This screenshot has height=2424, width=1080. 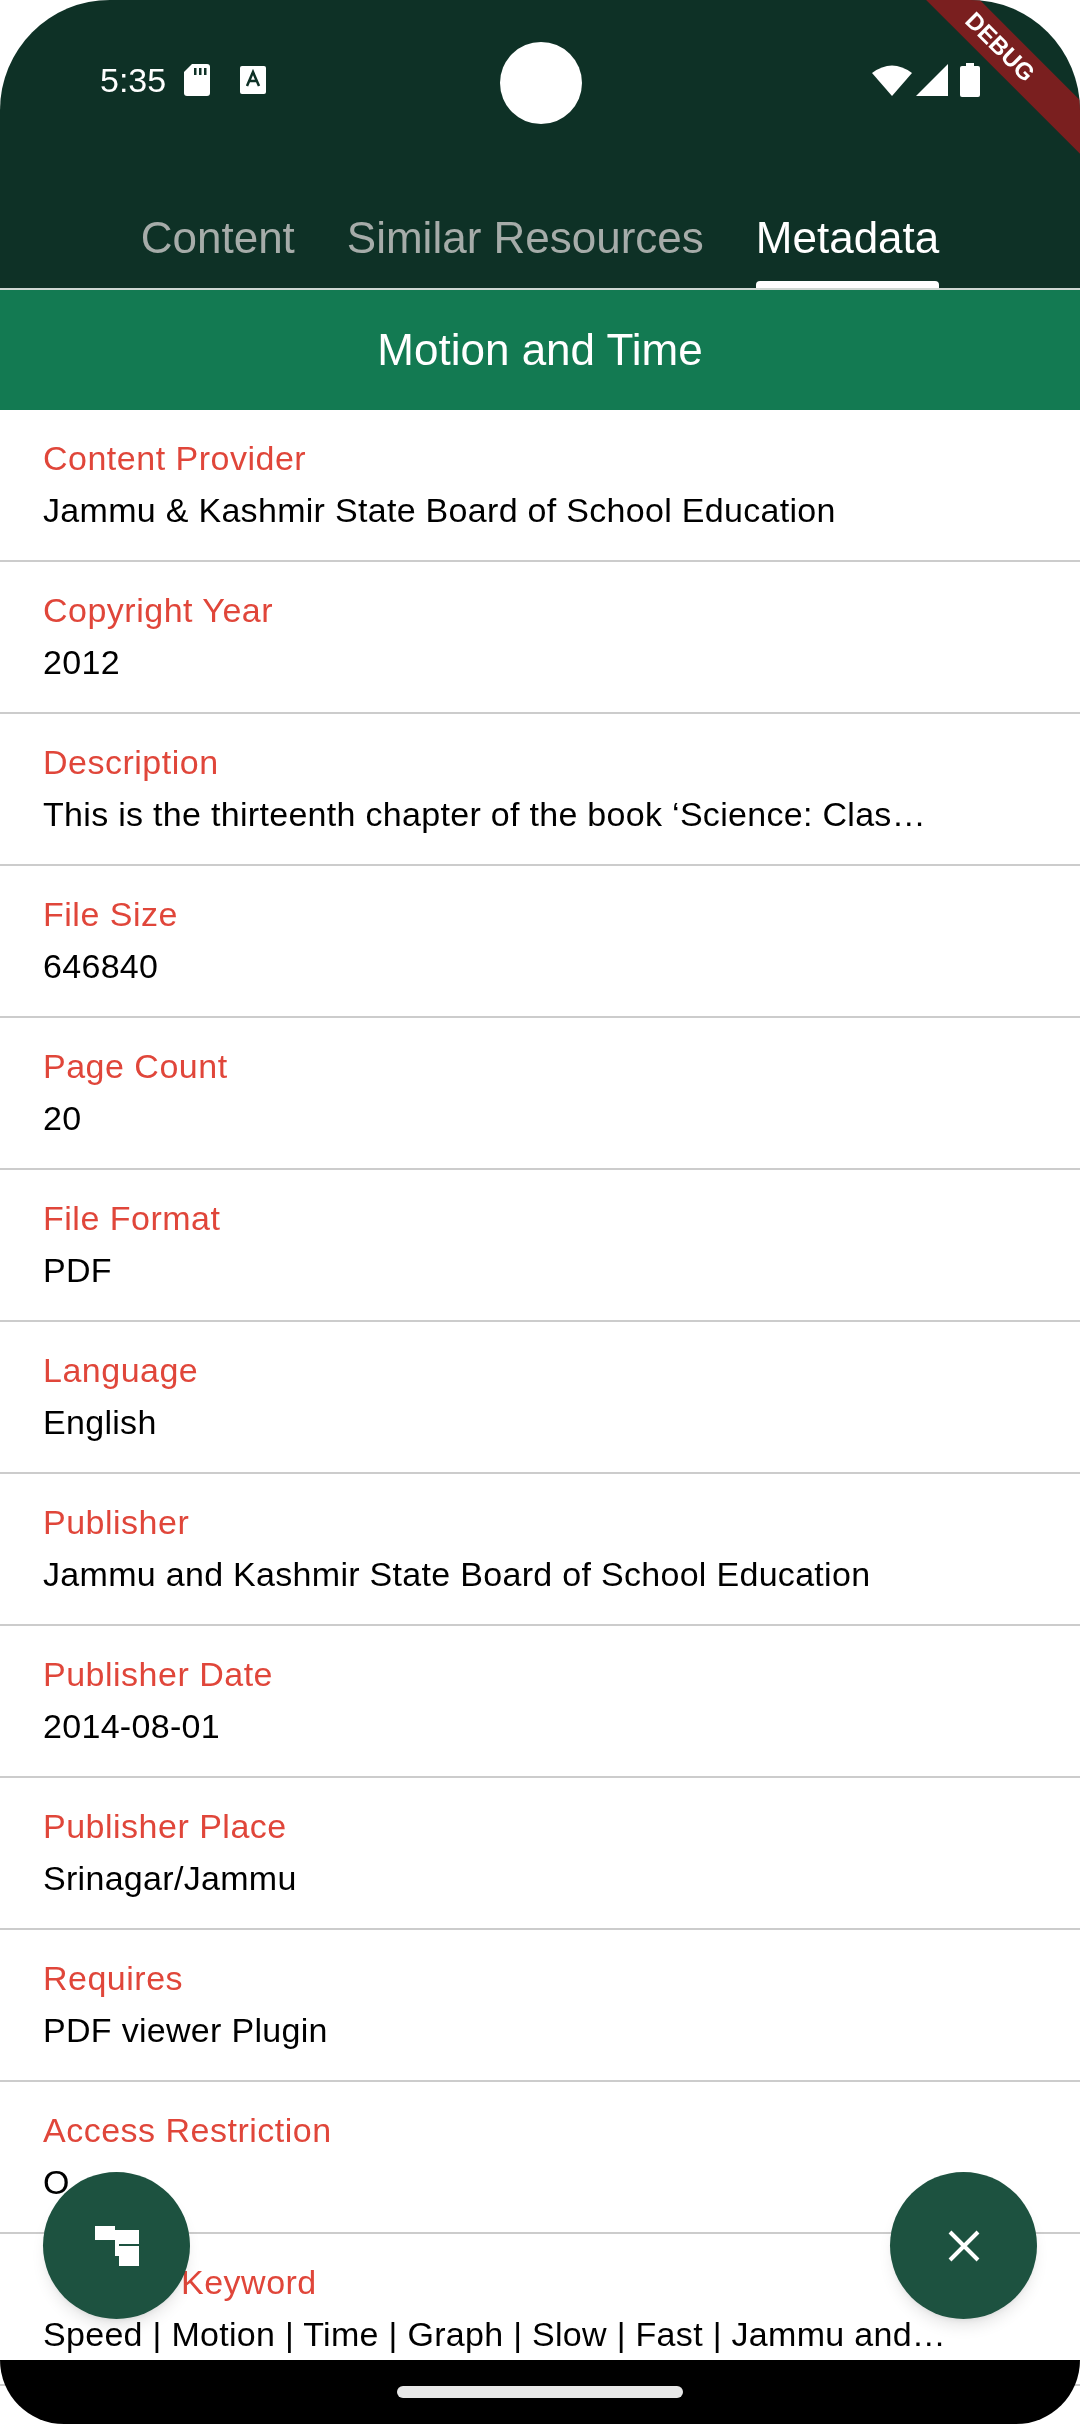 What do you see at coordinates (110, 914) in the screenshot?
I see `field-label: File Size` at bounding box center [110, 914].